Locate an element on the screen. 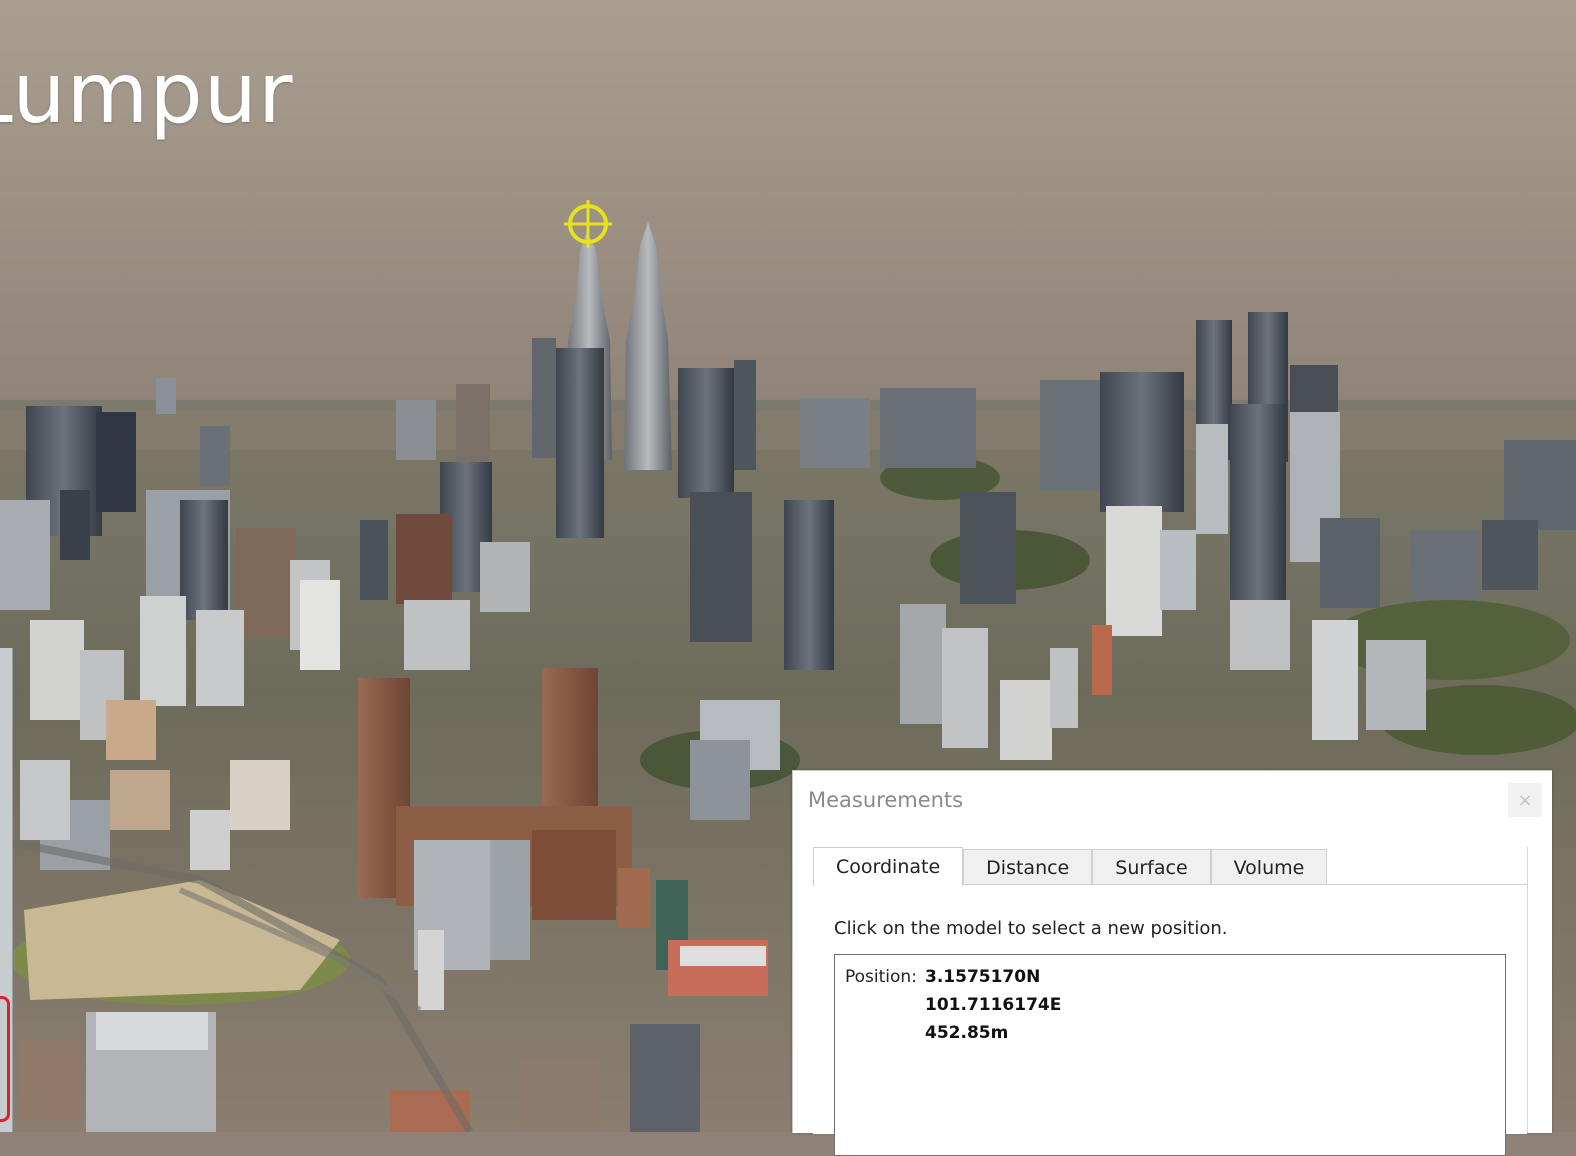 This screenshot has height=1156, width=1576. panel-title: Measurements is located at coordinates (886, 800).